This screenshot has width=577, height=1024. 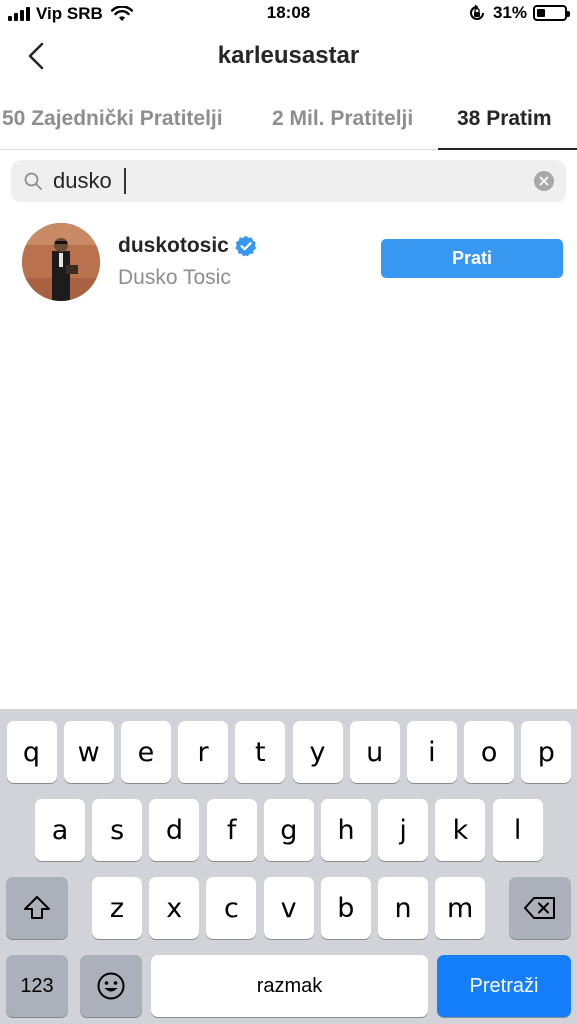 I want to click on key-d: d, so click(x=174, y=830).